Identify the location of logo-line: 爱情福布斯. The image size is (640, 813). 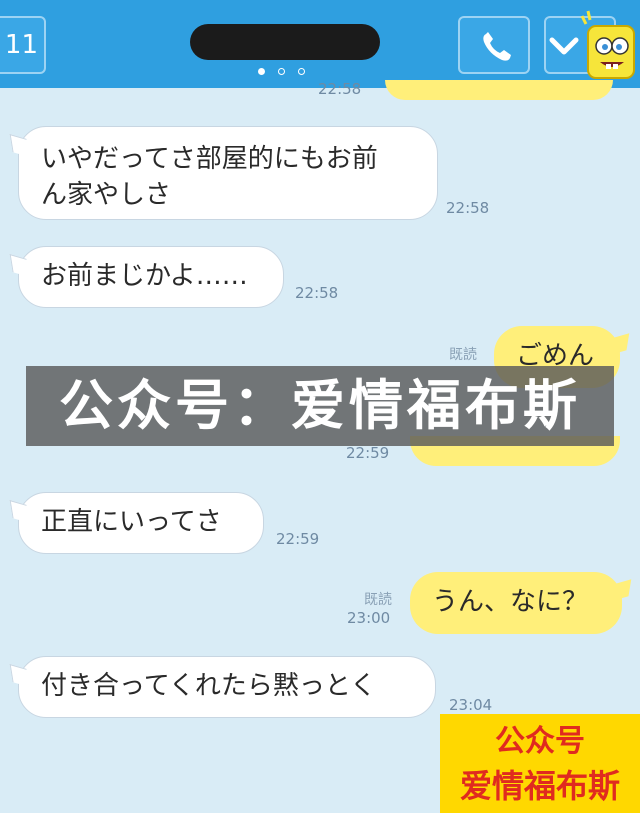
(539, 786).